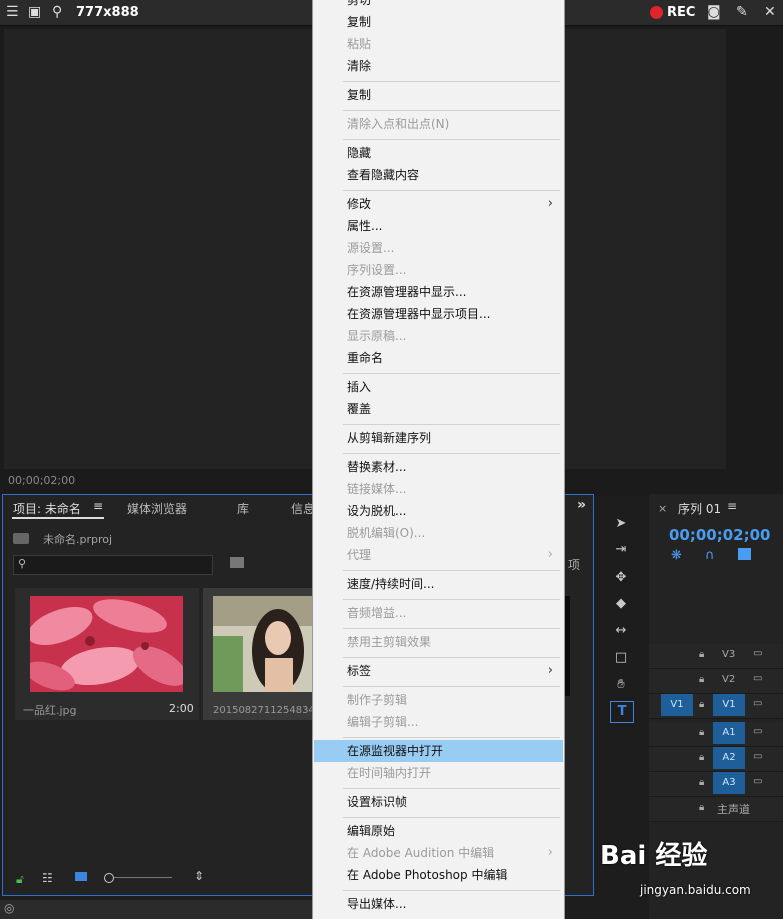 The width and height of the screenshot is (783, 919). Describe the element at coordinates (438, 831) in the screenshot. I see `menu-item-edit-original: 编辑原始` at that location.